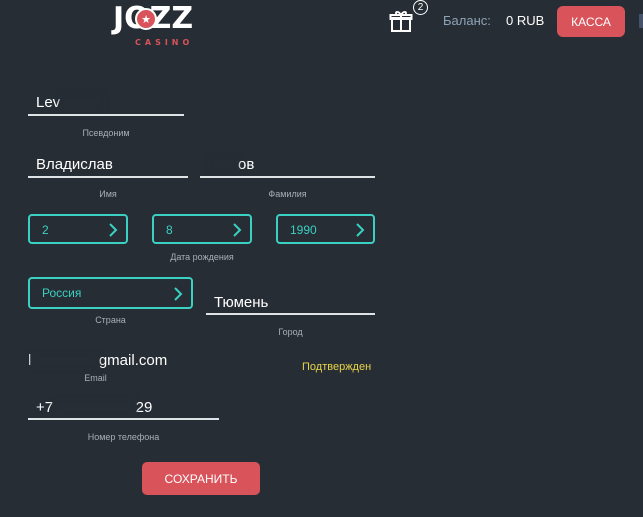 This screenshot has height=517, width=643. Describe the element at coordinates (420, 7) in the screenshot. I see `gift-count-badge: 2` at that location.